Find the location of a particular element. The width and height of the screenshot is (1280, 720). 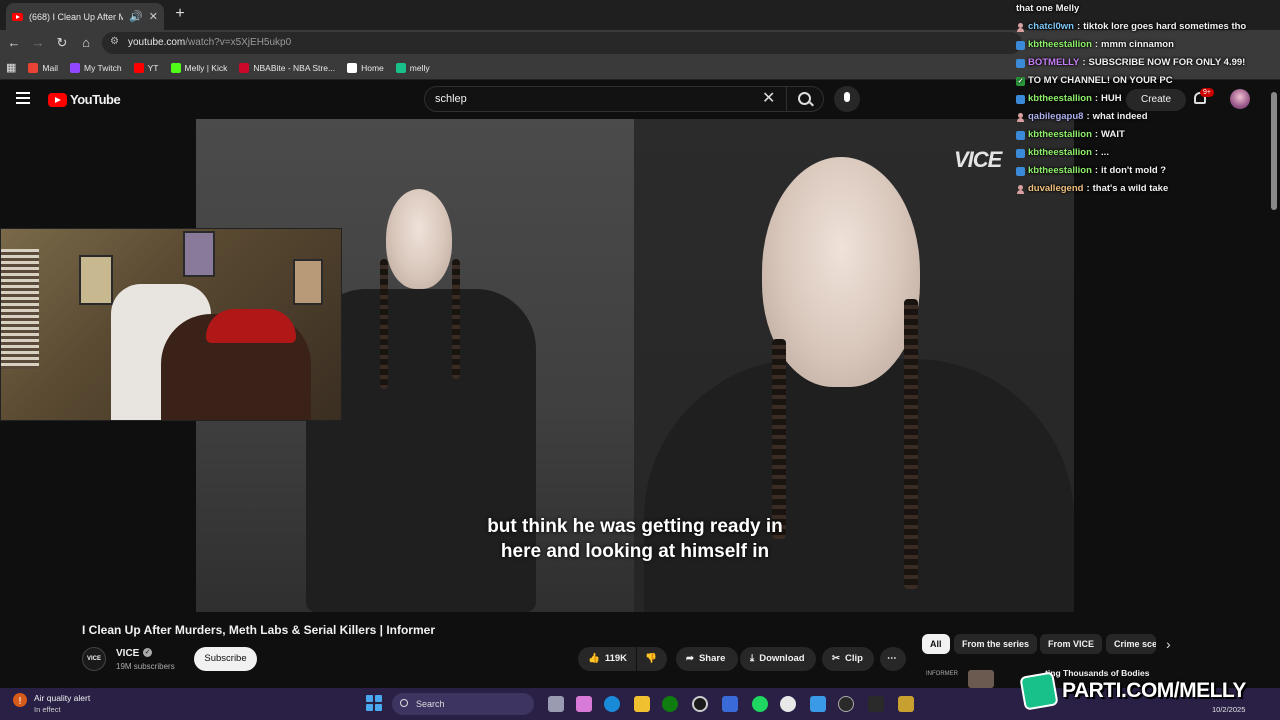

bookmark-item: Home is located at coordinates (365, 67).